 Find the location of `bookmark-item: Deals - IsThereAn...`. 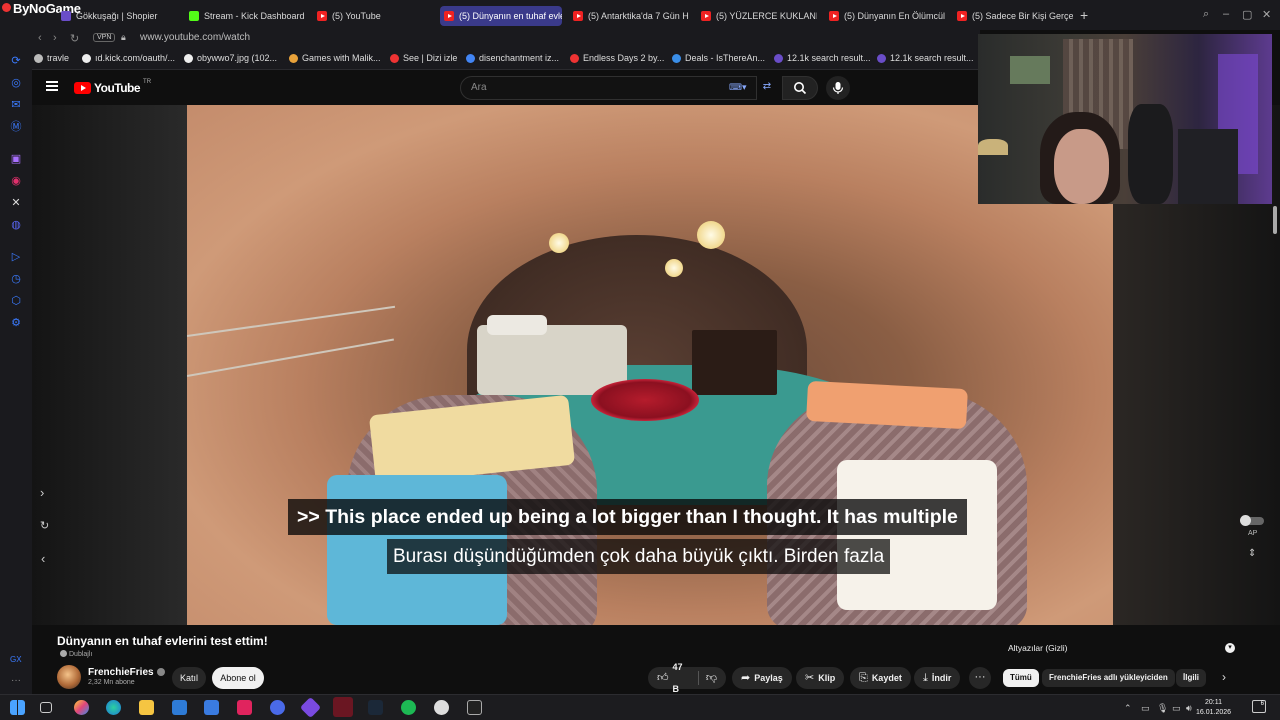

bookmark-item: Deals - IsThereAn... is located at coordinates (718, 58).